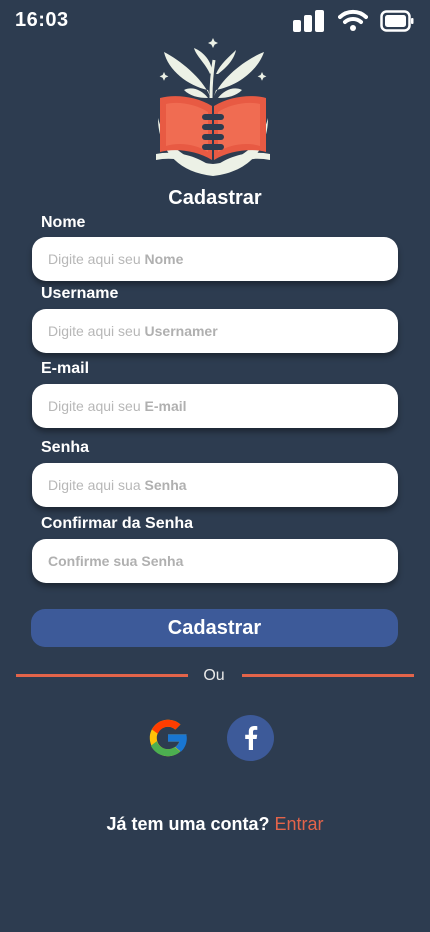 This screenshot has height=932, width=430. Describe the element at coordinates (63, 222) in the screenshot. I see `name-label: Nome` at that location.